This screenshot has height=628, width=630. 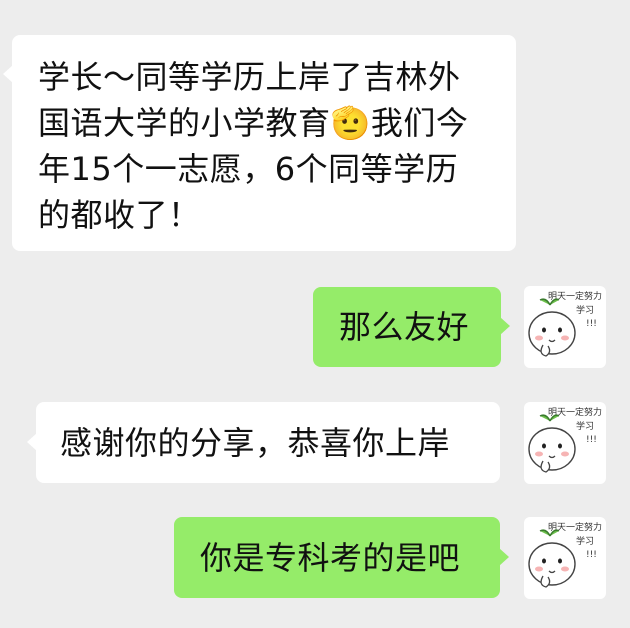 I want to click on incoming-message-bubble: 感谢你的分享，恭喜你上岸, so click(x=263, y=442).